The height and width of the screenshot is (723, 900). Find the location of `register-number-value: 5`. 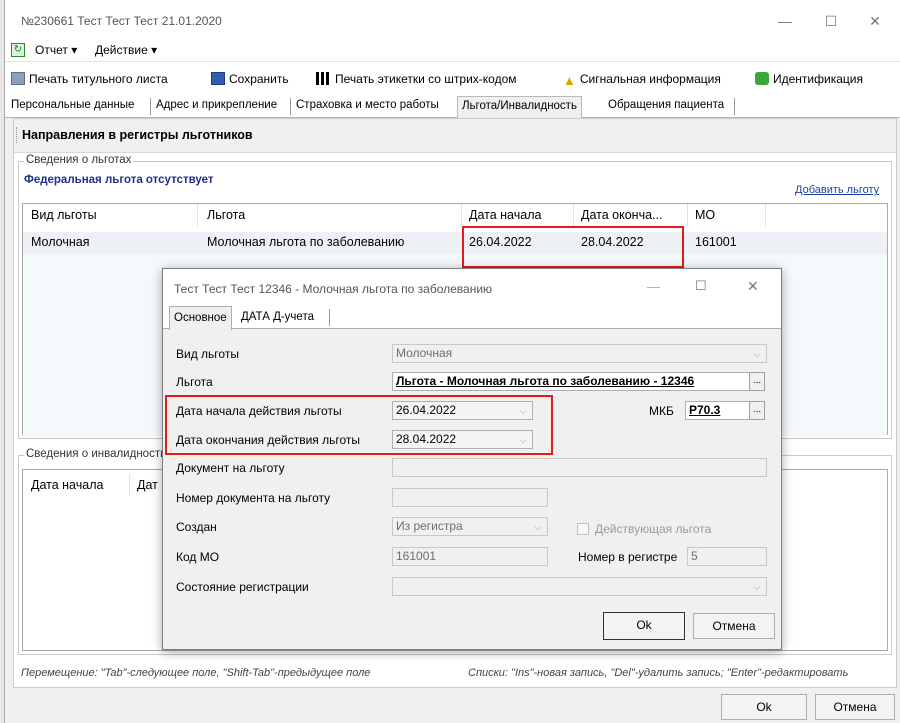

register-number-value: 5 is located at coordinates (694, 556).